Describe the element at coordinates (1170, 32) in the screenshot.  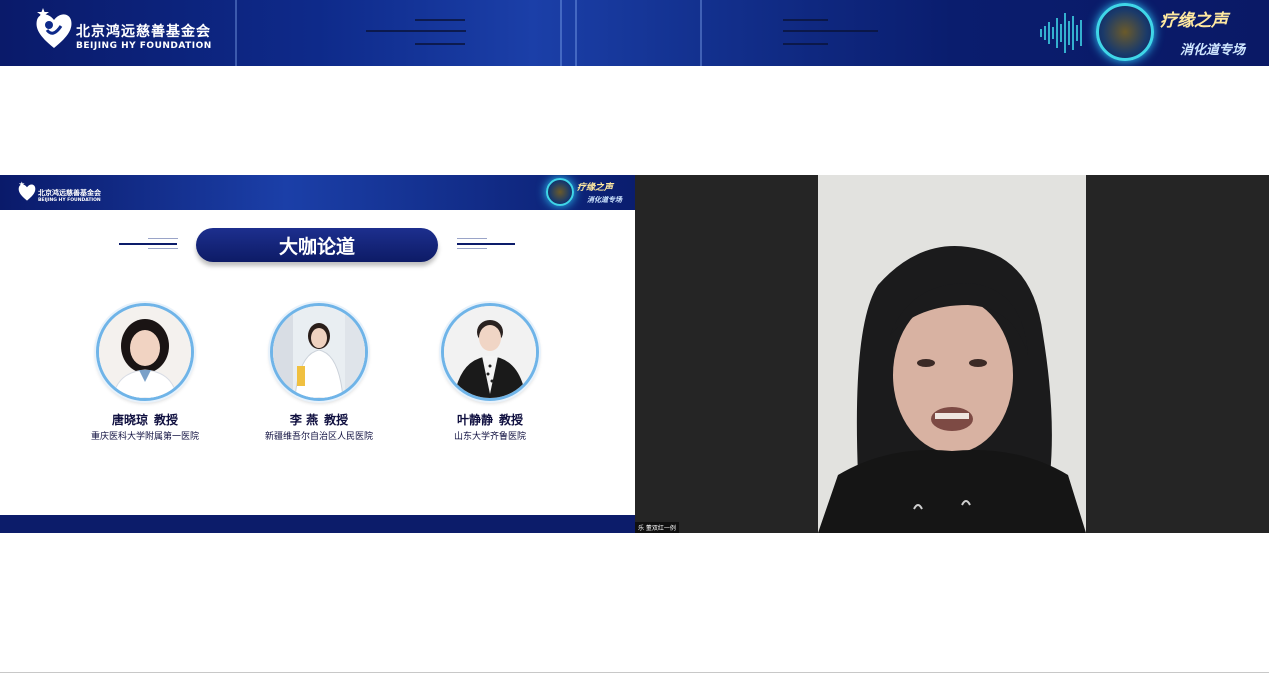
I see `event-badge: 疗缘之声 消化道专场` at that location.